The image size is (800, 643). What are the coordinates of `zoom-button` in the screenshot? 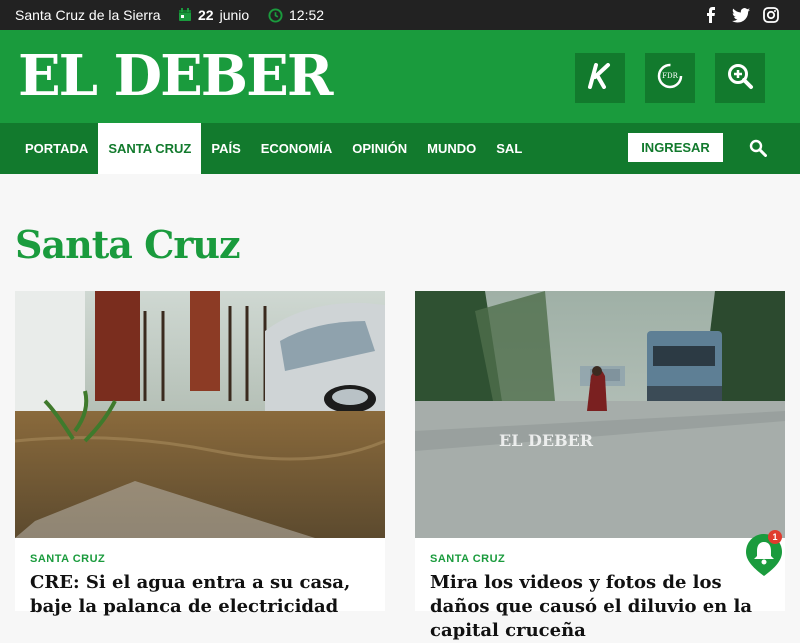 It's located at (740, 78).